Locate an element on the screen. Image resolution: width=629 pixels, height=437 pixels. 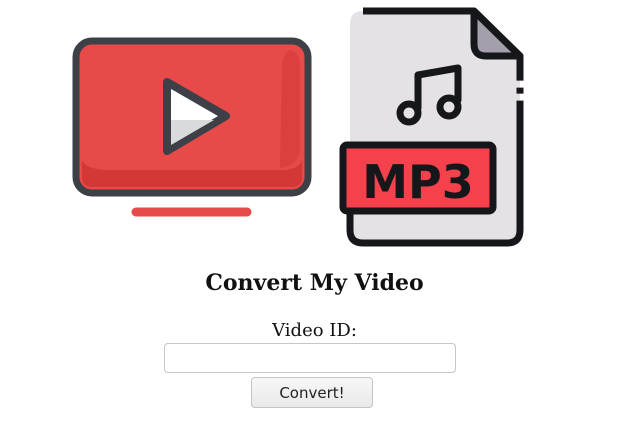
page-title: Convert My Video is located at coordinates (314, 283).